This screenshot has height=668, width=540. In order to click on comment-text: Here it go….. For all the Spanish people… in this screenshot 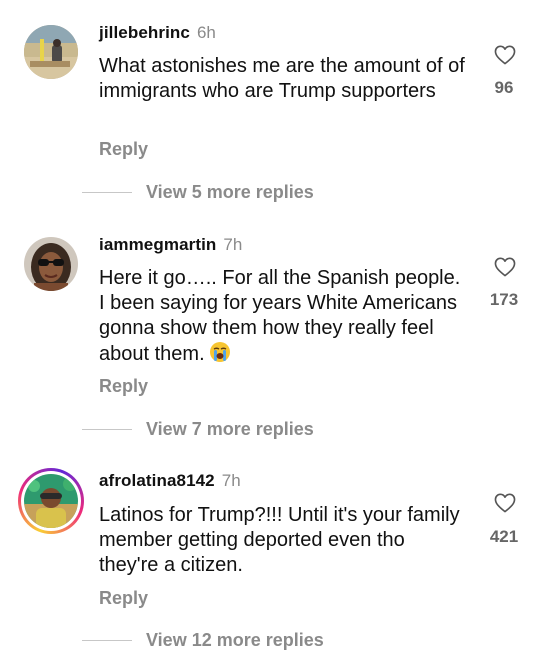, I will do `click(284, 316)`.